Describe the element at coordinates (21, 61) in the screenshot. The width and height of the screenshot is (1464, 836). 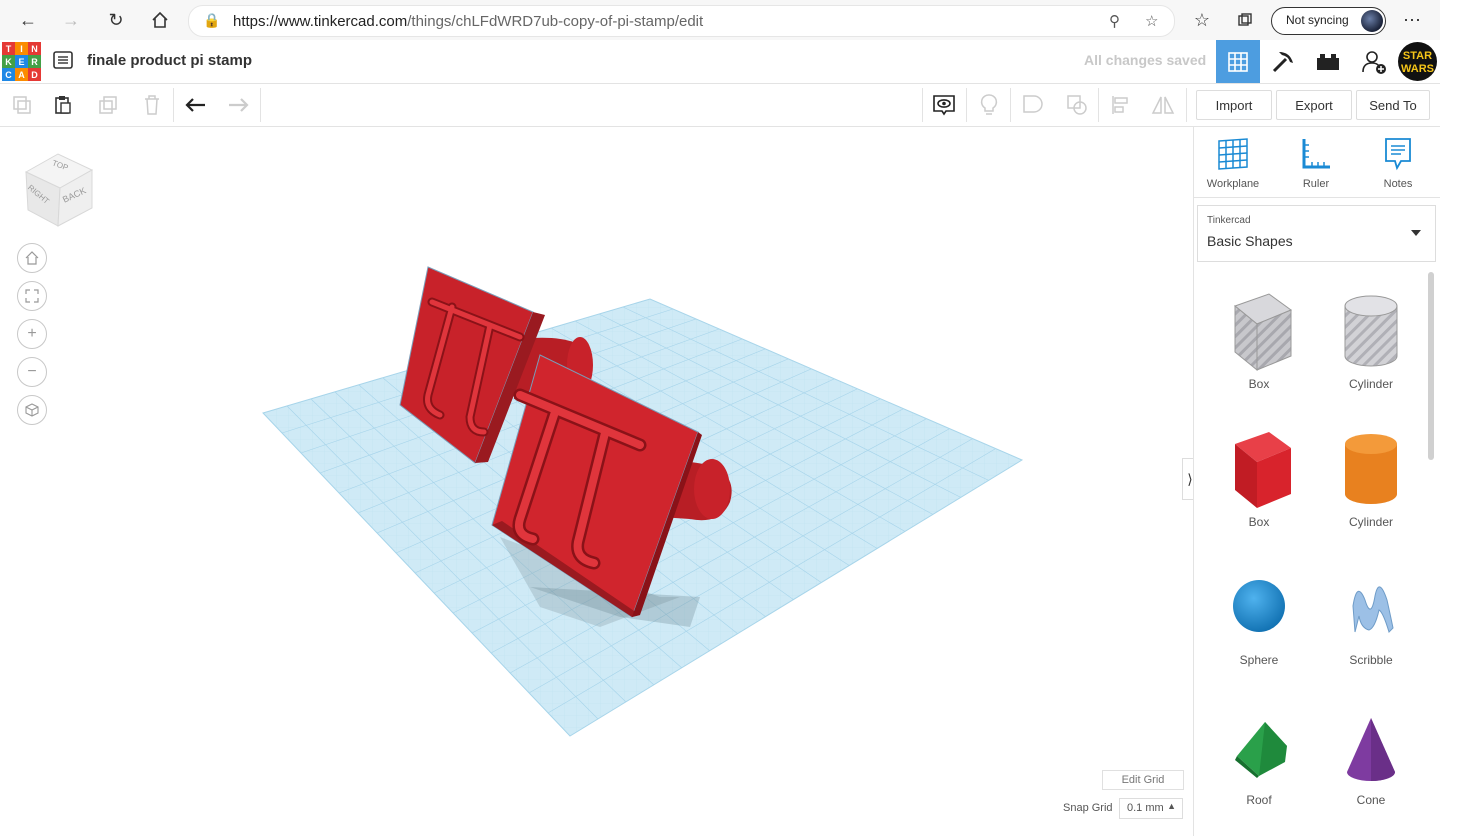
I see `tinkercad-logo: TIN KER CAD` at that location.